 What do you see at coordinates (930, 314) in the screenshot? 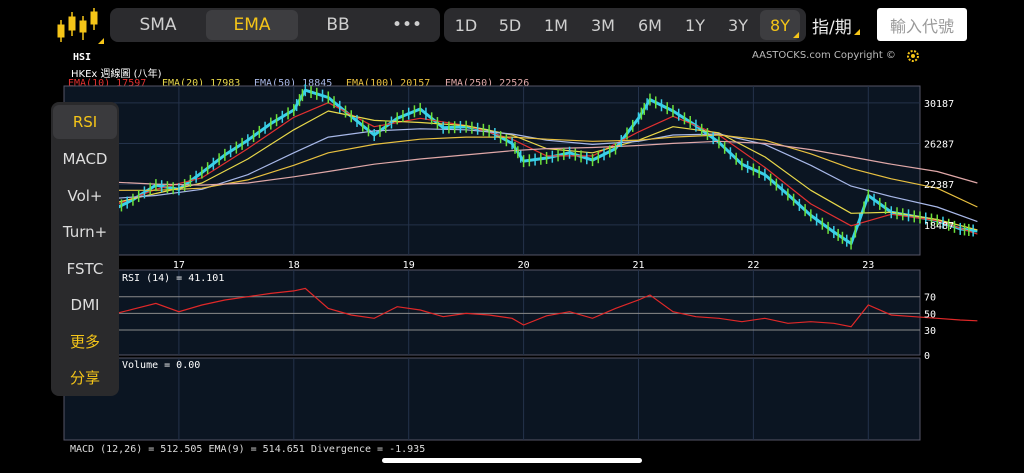
I see `rsi-level-label: 50` at bounding box center [930, 314].